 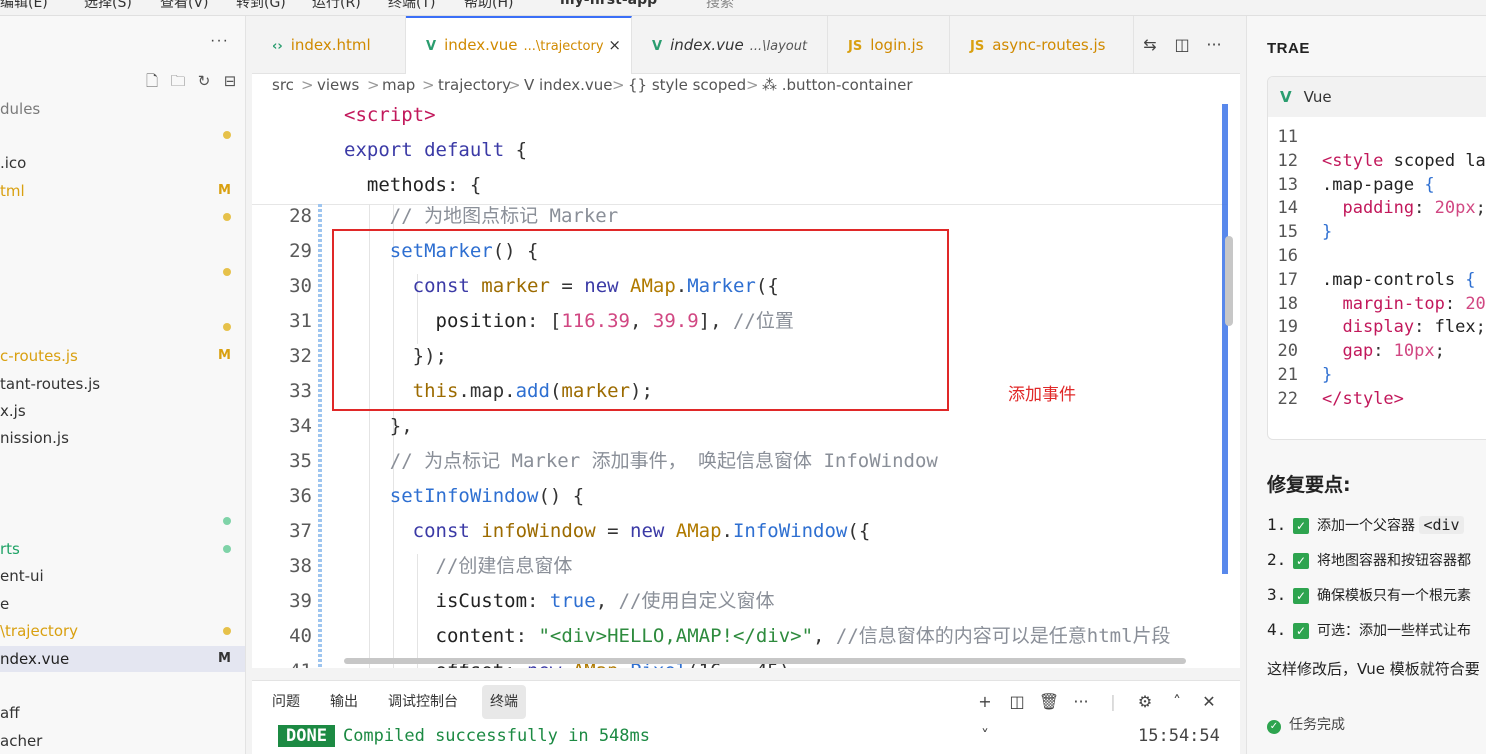 I want to click on code-token: {, so click(x=1470, y=279).